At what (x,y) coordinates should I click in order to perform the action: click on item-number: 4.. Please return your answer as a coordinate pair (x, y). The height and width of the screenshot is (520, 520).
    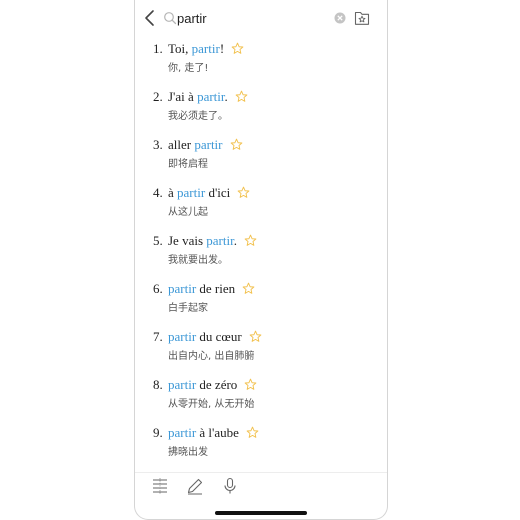
    Looking at the image, I should click on (158, 192).